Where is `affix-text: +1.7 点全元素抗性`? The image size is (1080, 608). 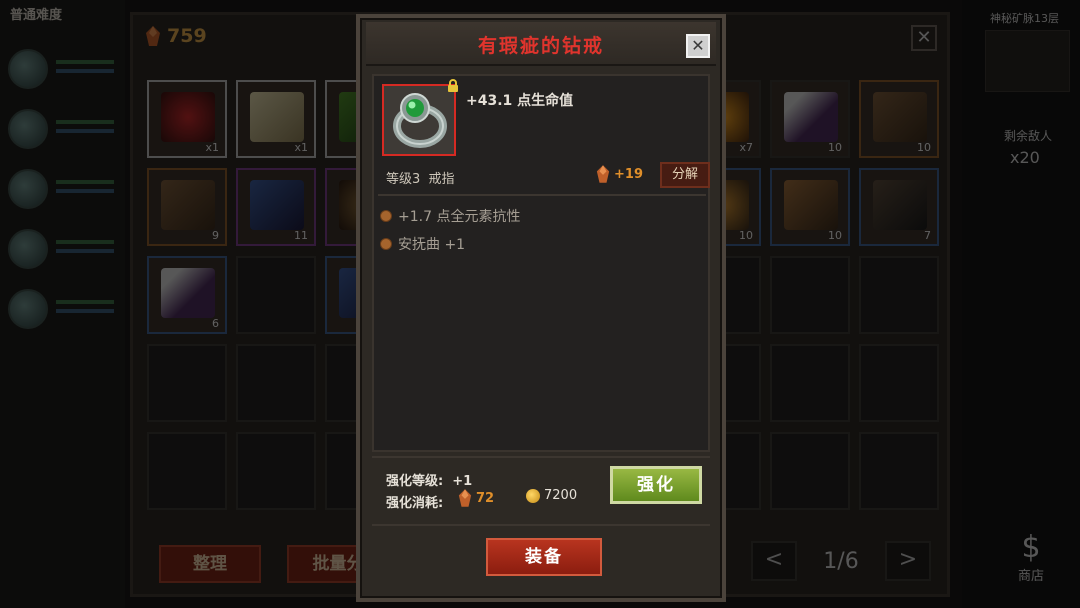
affix-text: +1.7 点全元素抗性 is located at coordinates (459, 217).